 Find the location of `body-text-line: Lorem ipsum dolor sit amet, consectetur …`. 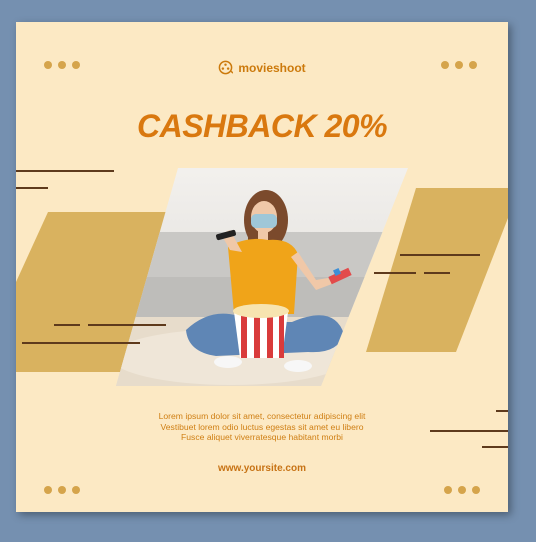

body-text-line: Lorem ipsum dolor sit amet, consectetur … is located at coordinates (262, 416).